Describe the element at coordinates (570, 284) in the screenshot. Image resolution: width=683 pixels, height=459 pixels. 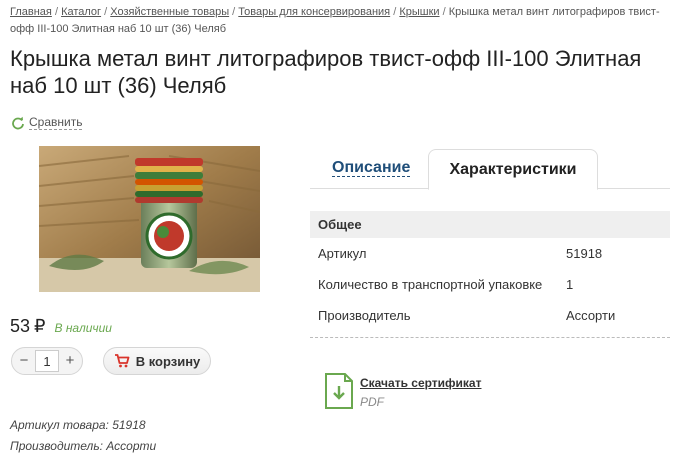
I see `spec-value: 1` at that location.